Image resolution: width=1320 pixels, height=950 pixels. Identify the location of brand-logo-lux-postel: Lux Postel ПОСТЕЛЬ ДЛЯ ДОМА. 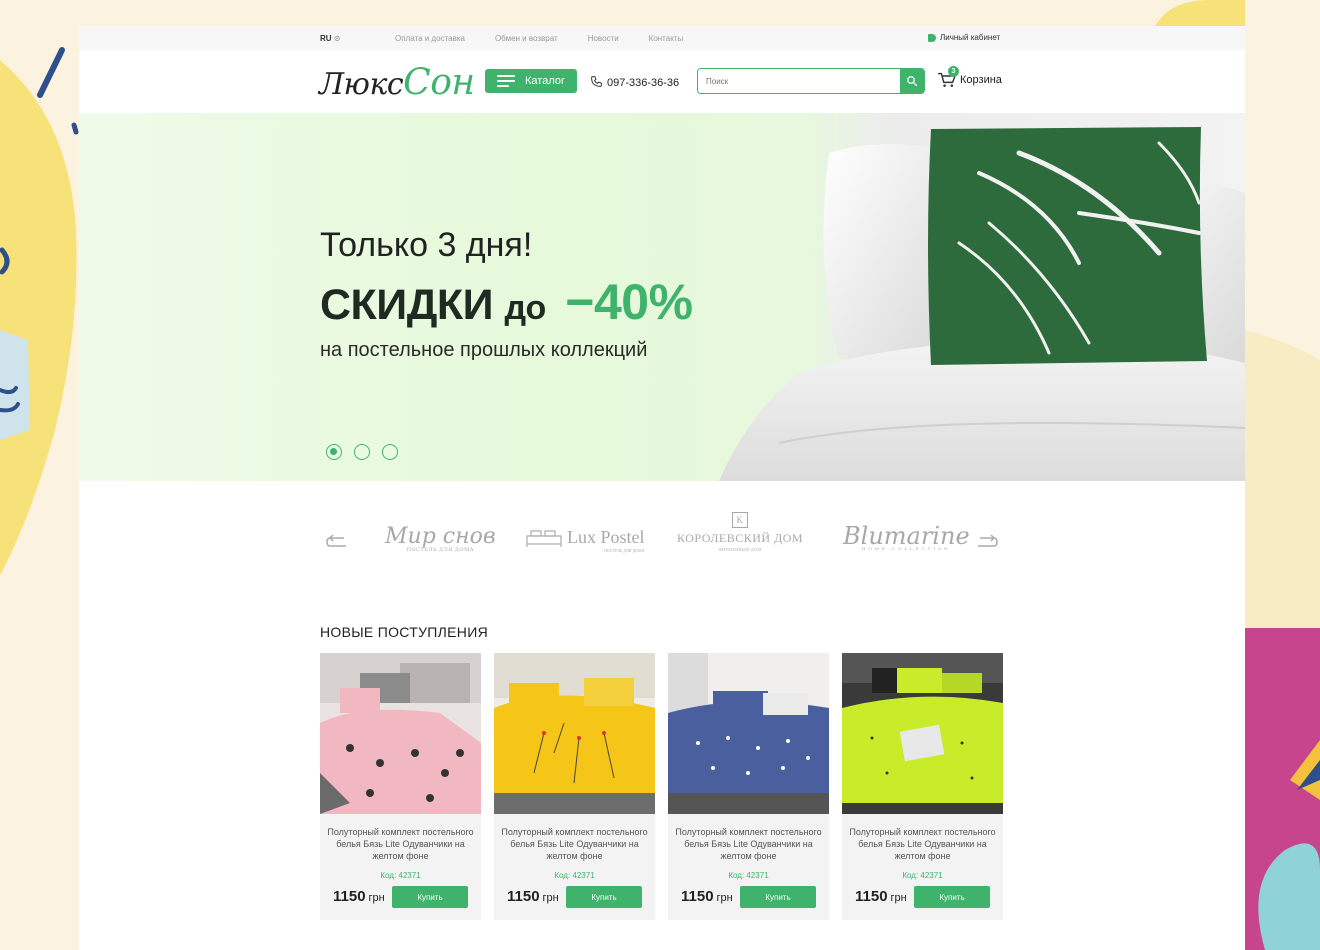
(585, 539).